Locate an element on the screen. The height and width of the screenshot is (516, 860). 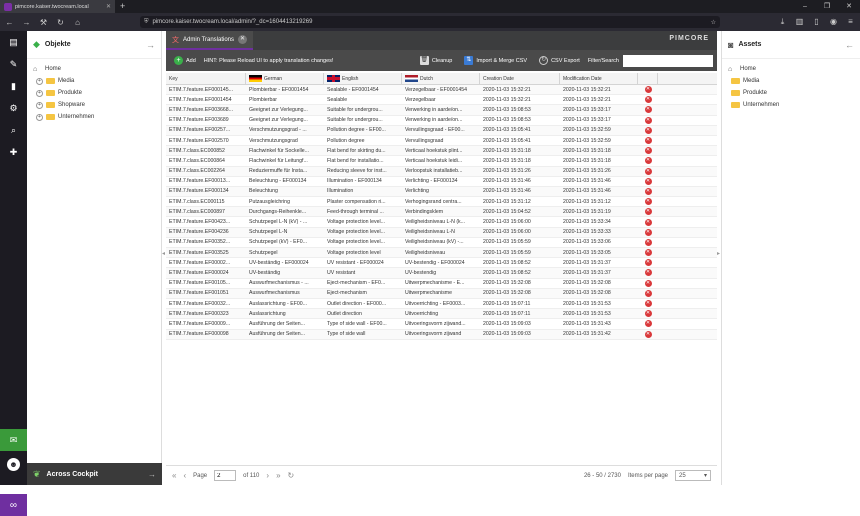
column-modification-date: Modification Date is located at coordinates (599, 78).